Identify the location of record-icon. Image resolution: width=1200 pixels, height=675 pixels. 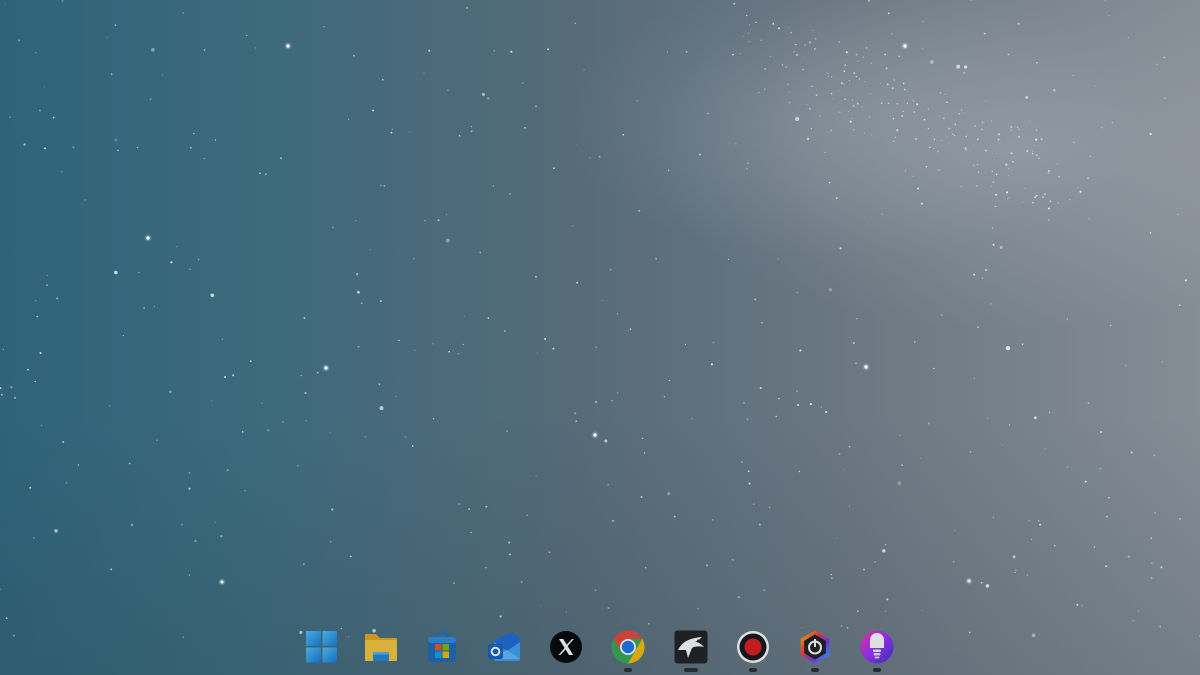
(753, 647).